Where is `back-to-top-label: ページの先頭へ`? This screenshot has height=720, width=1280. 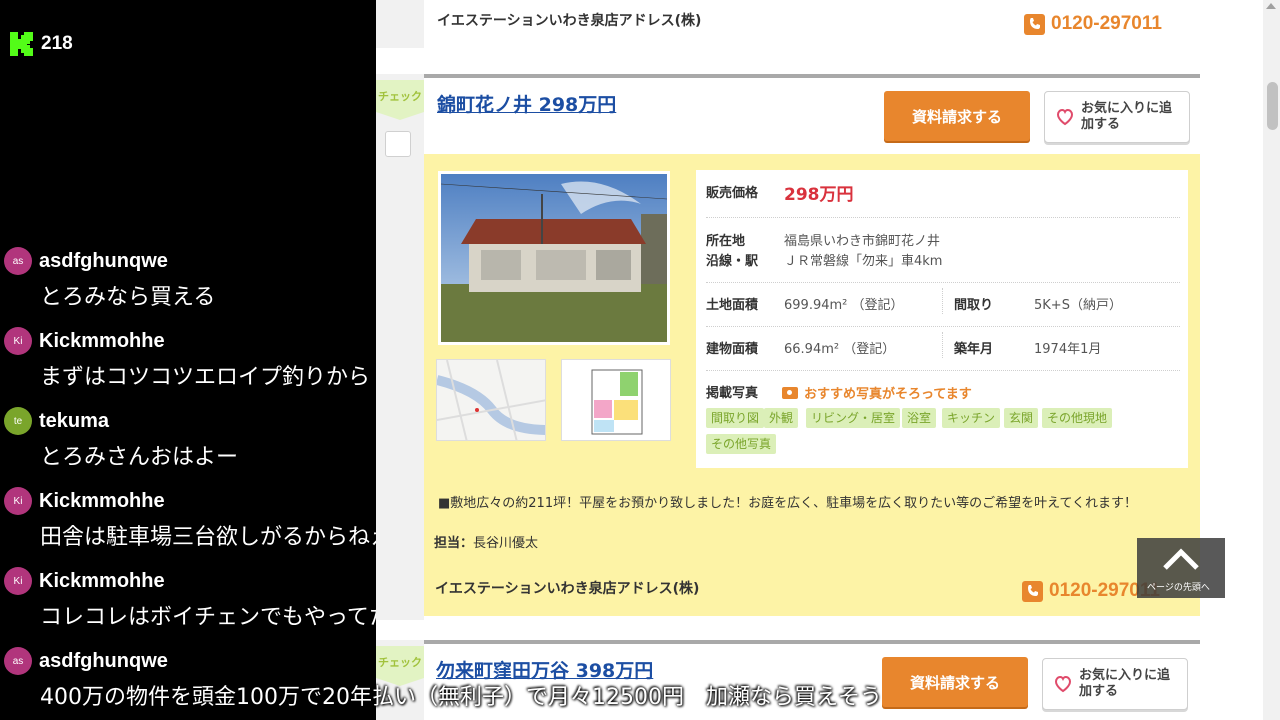
back-to-top-label: ページの先頭へ is located at coordinates (1178, 588).